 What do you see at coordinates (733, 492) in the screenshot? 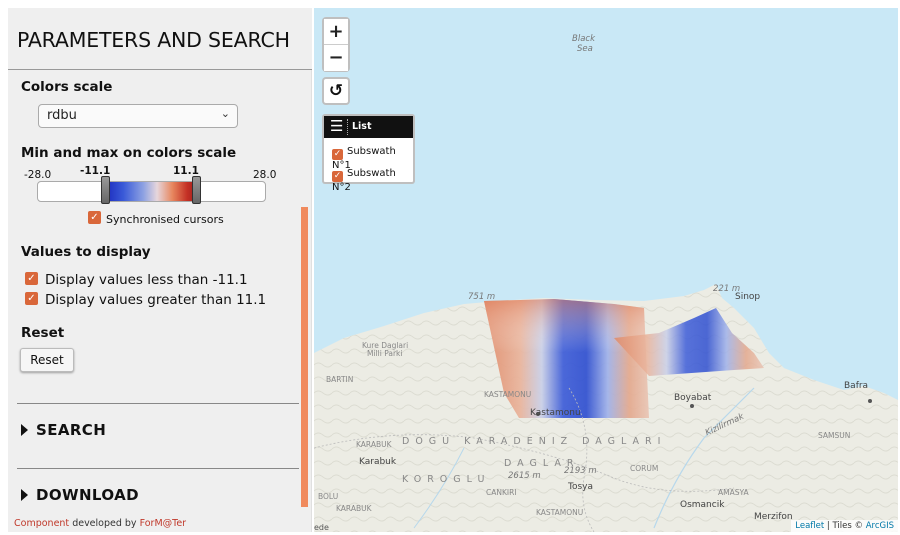
I see `map-label: AMASYA` at bounding box center [733, 492].